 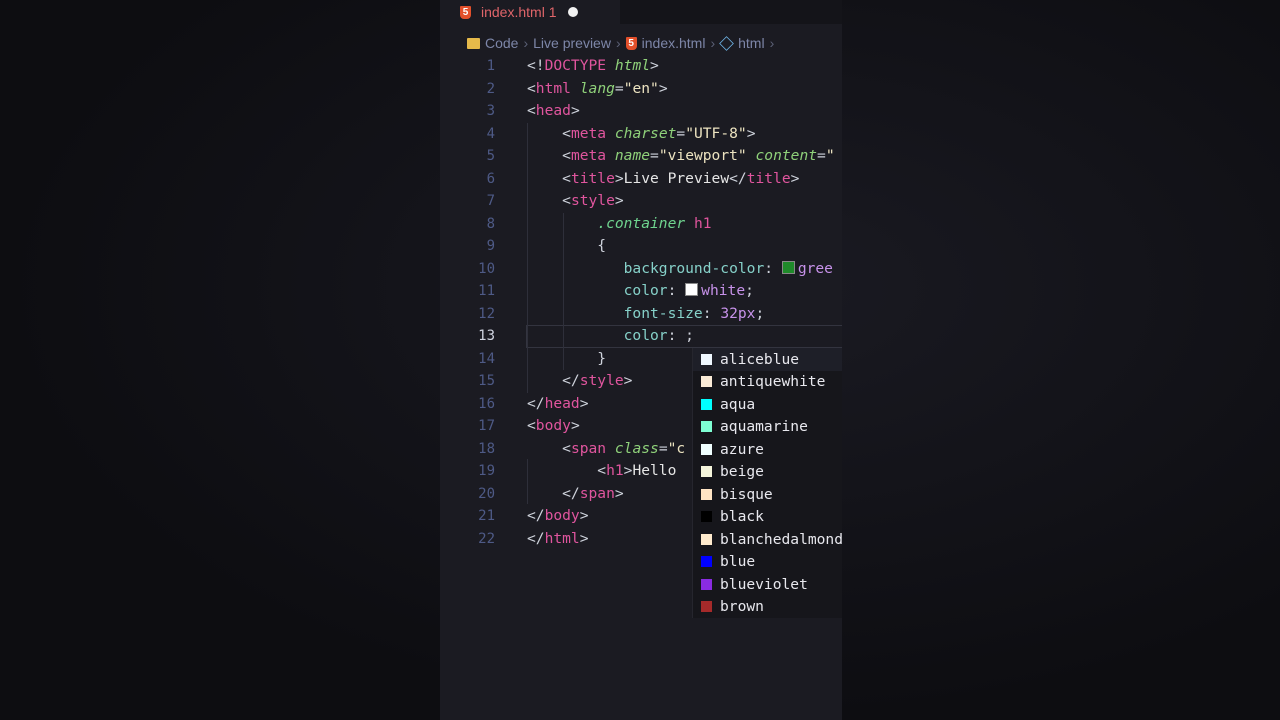 I want to click on code-token: charset, so click(x=645, y=133).